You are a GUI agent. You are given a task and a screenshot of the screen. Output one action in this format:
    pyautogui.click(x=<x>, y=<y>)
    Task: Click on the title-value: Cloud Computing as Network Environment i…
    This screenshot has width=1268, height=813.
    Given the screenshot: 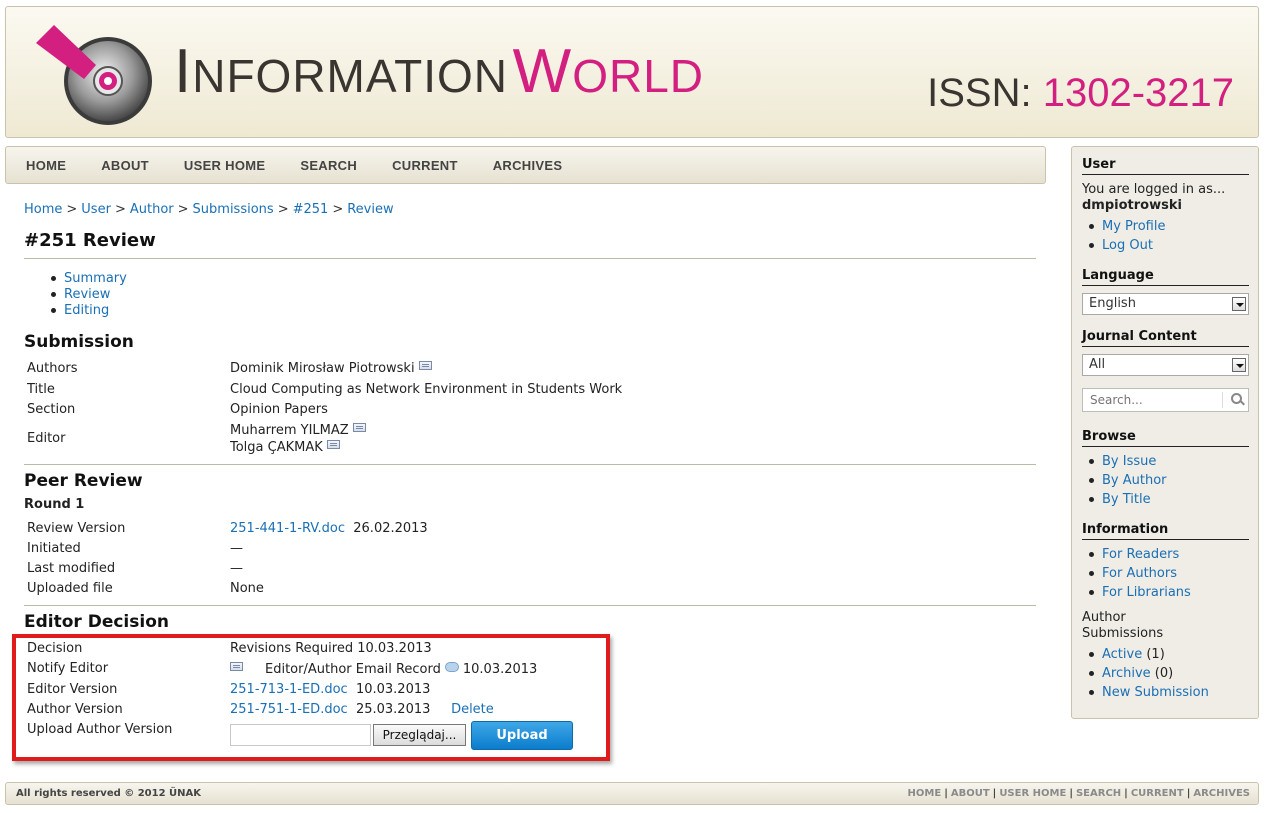 What is the action you would take?
    pyautogui.click(x=426, y=389)
    